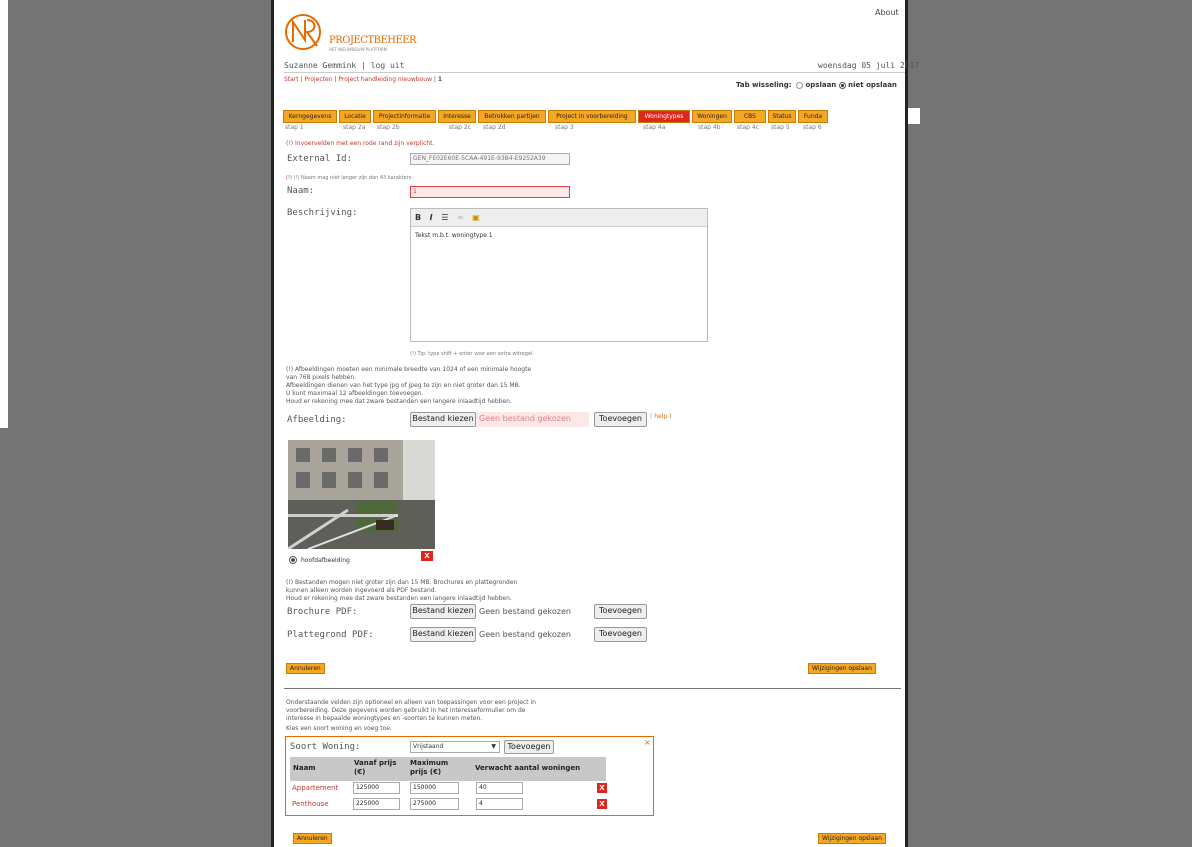 This screenshot has width=1192, height=847. What do you see at coordinates (358, 49) in the screenshot?
I see `logo-subtitle: HET NIEUWBOUW PLATFORM` at bounding box center [358, 49].